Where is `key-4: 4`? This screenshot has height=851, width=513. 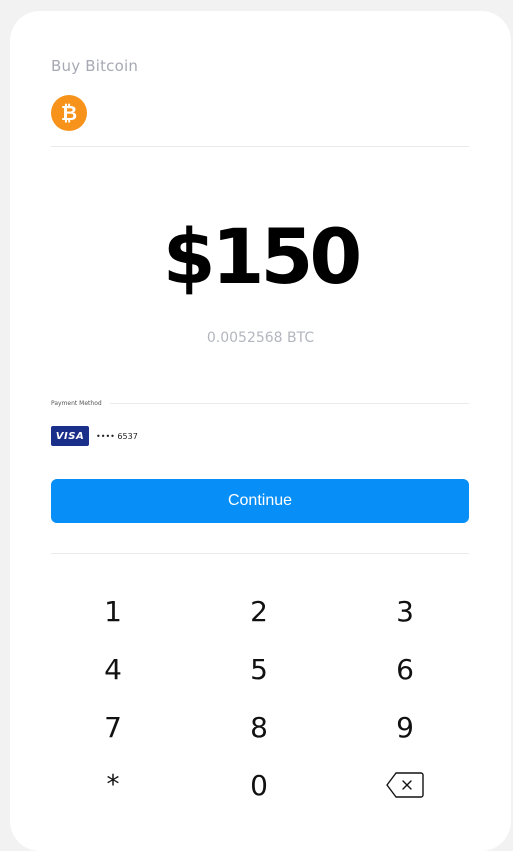 key-4: 4 is located at coordinates (113, 669).